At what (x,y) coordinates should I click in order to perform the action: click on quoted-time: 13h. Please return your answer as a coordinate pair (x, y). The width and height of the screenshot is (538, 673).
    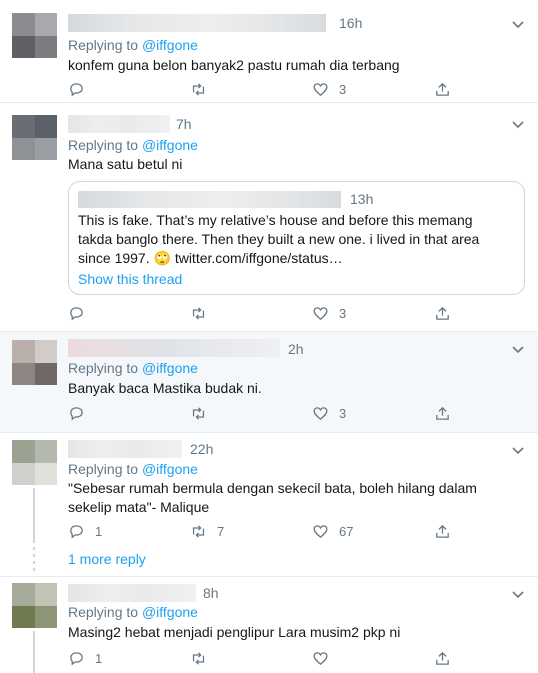
    Looking at the image, I should click on (361, 199).